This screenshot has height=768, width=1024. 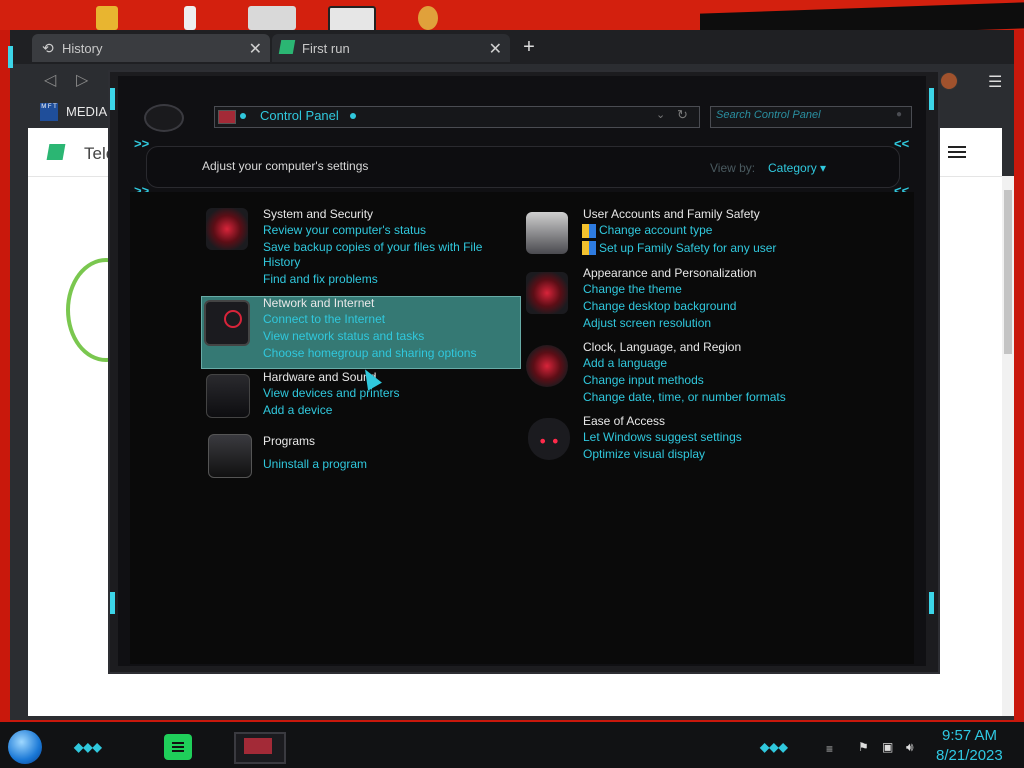 I want to click on page-heading: Adjust your computer's settings, so click(x=285, y=166).